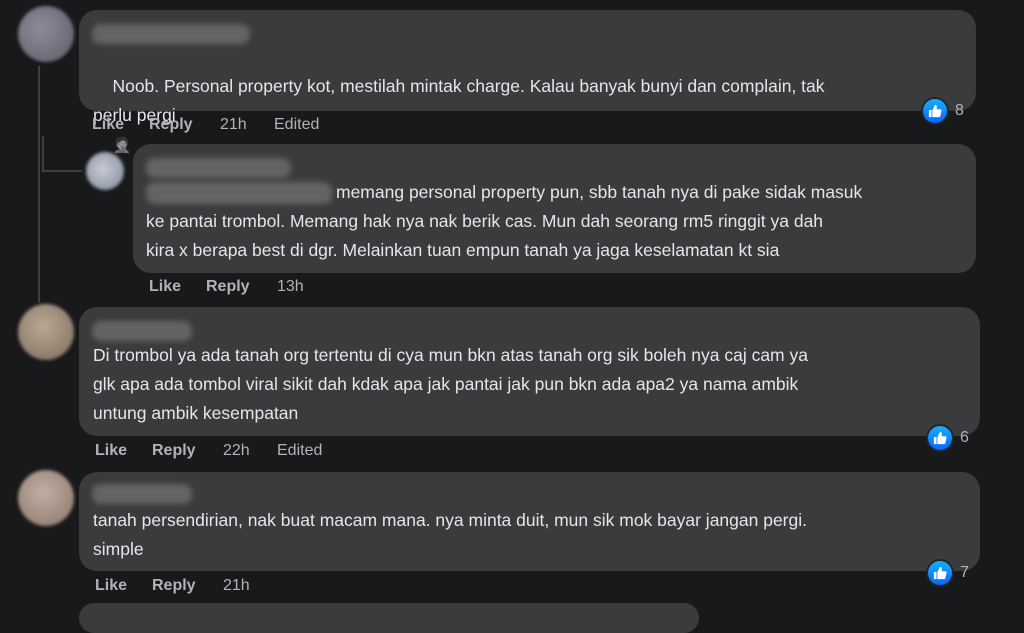 This screenshot has height=633, width=1024. I want to click on reaction-count: 7, so click(964, 572).